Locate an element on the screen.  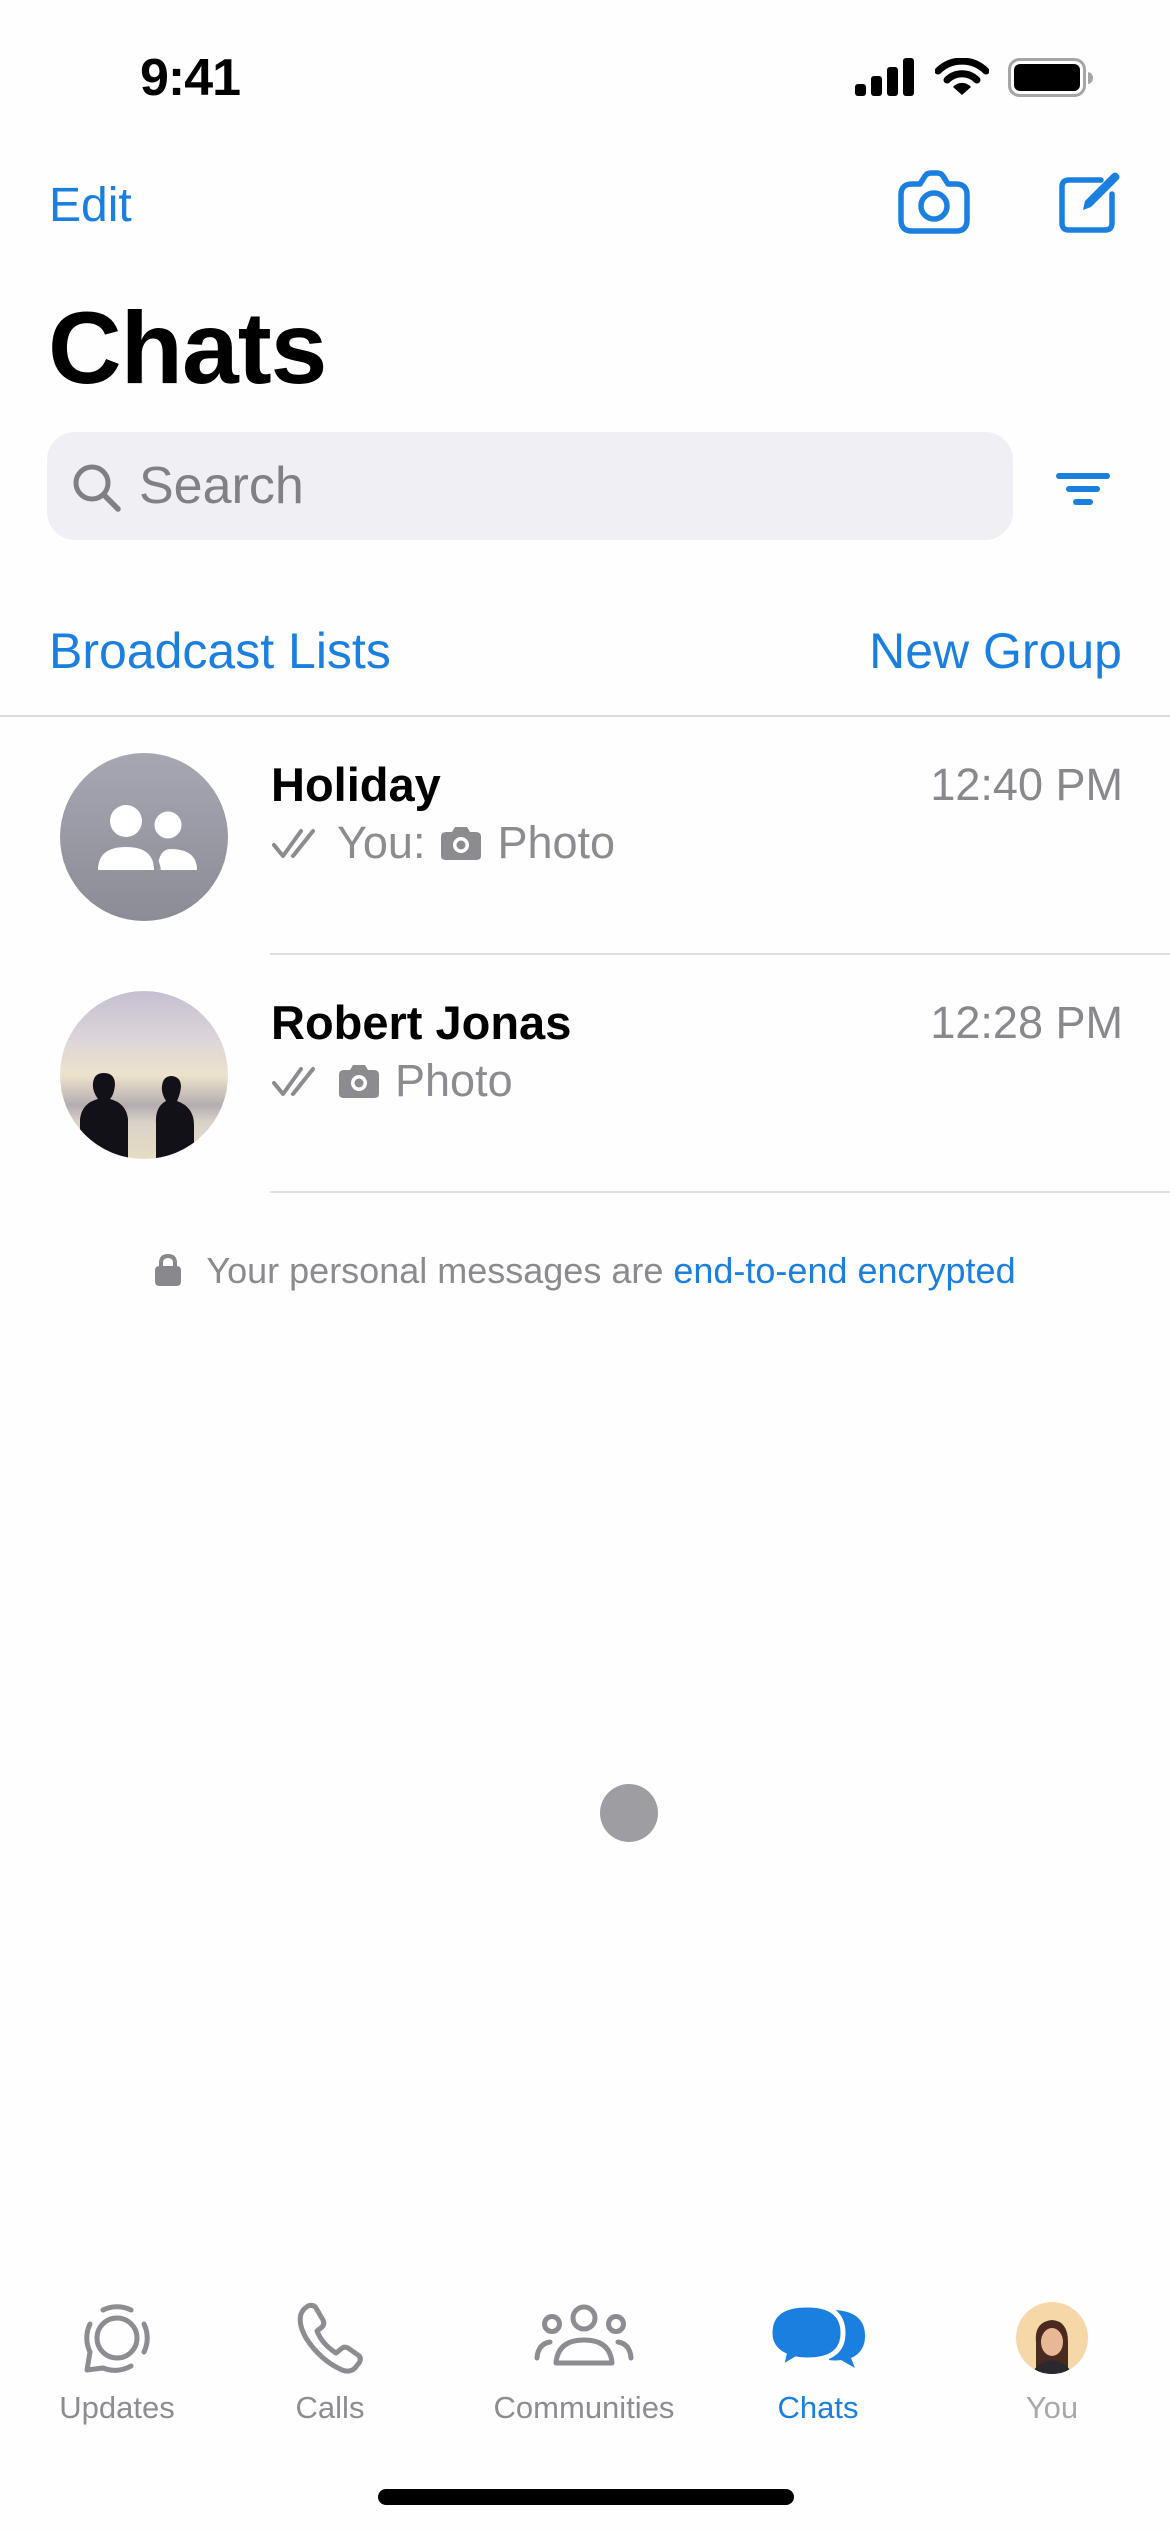
chat-row-holiday: Holiday 12:40 PM You: Photo is located at coordinates (585, 836).